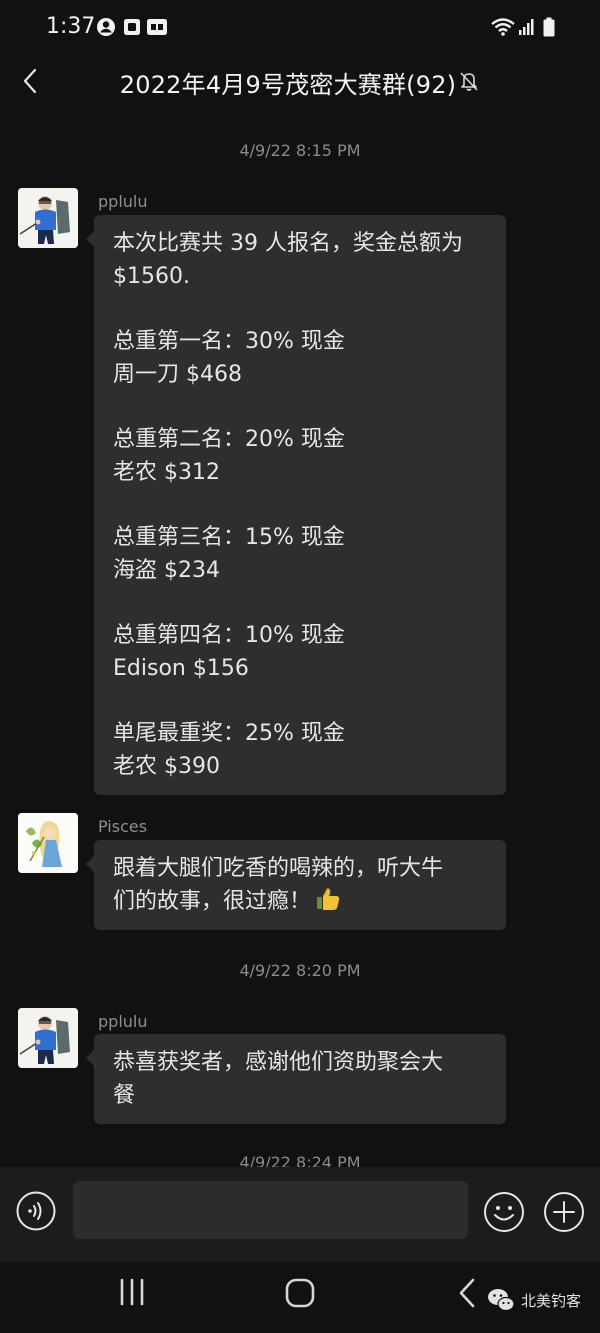 This screenshot has width=600, height=1333. Describe the element at coordinates (166, 570) in the screenshot. I see `message-line: 海盗 $234` at that location.